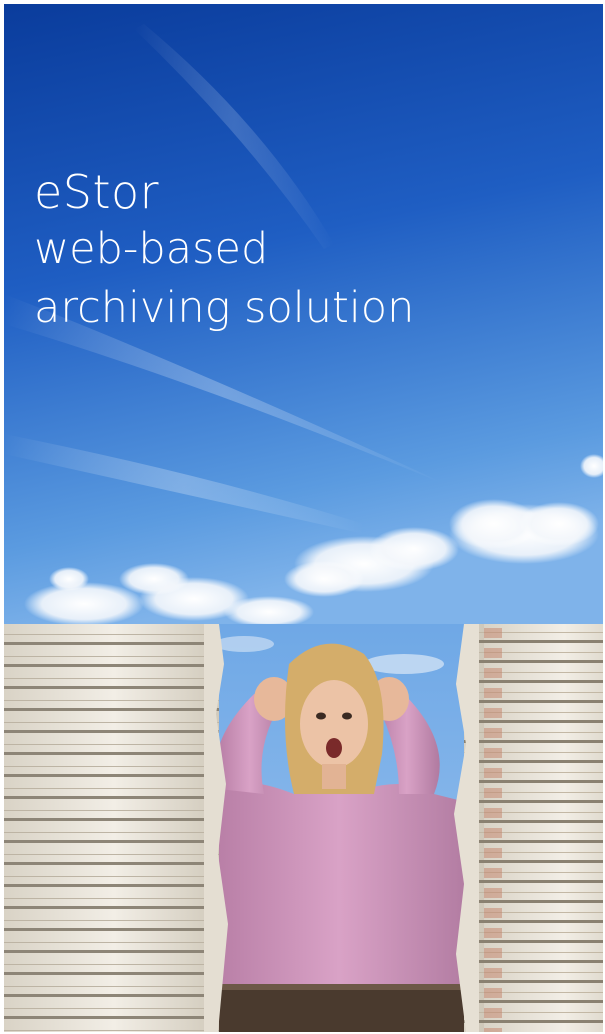 The width and height of the screenshot is (605, 1034). I want to click on product-name: eStor, so click(97, 192).